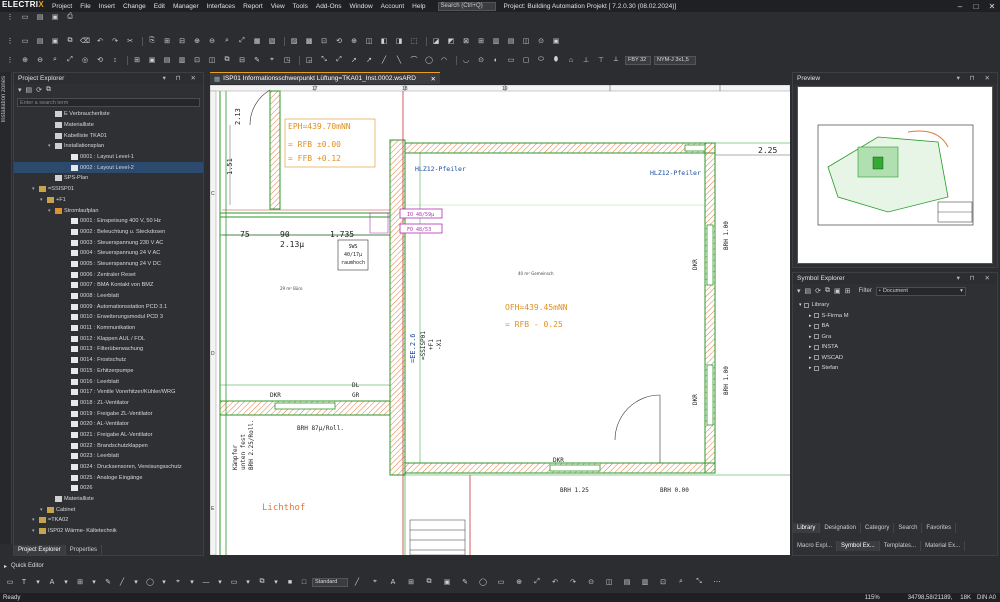  I want to click on toolbar-tool-icon: ▣, so click(556, 41).